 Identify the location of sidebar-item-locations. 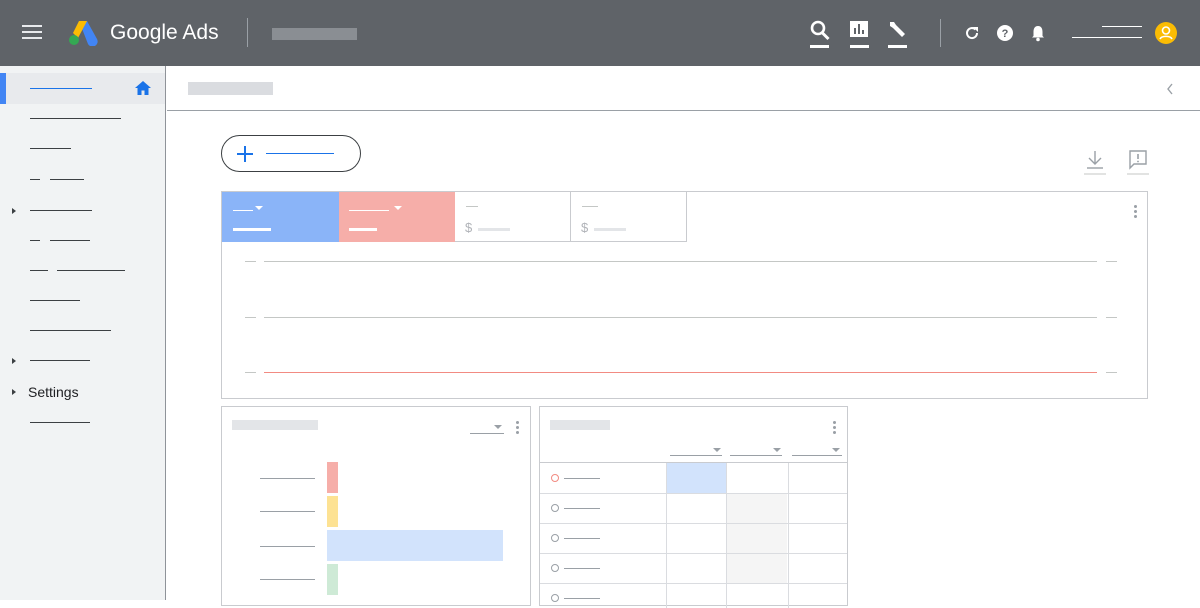
(82, 360).